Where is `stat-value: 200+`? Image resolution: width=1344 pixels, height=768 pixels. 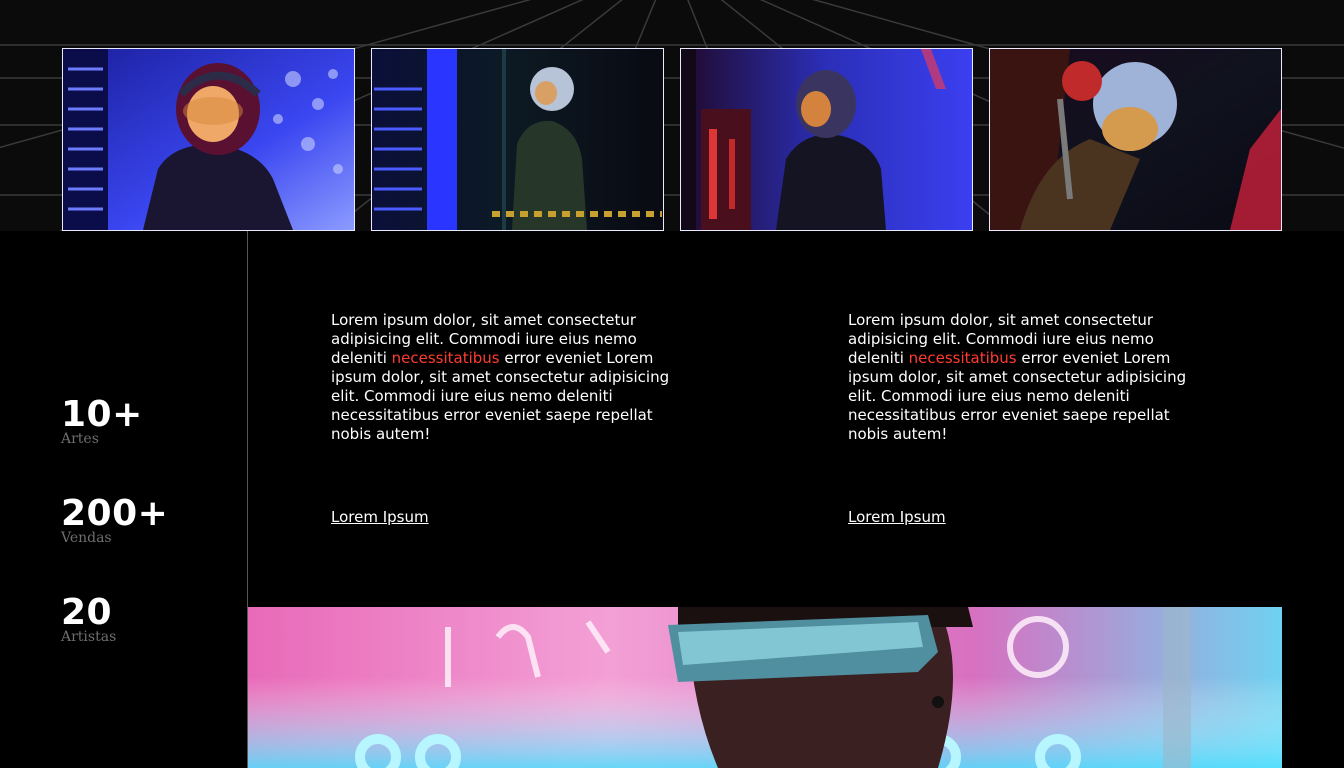
stat-value: 200+ is located at coordinates (115, 513).